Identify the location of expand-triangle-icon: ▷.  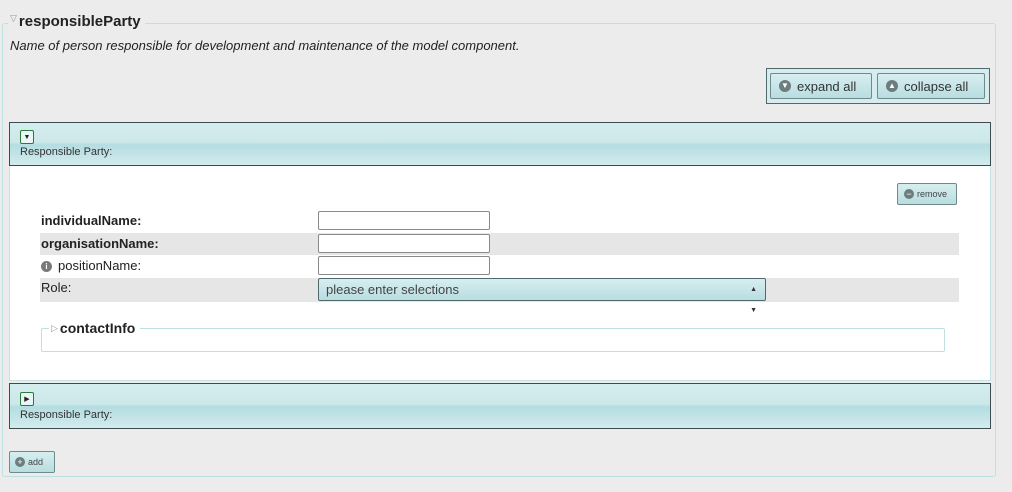
(54, 327).